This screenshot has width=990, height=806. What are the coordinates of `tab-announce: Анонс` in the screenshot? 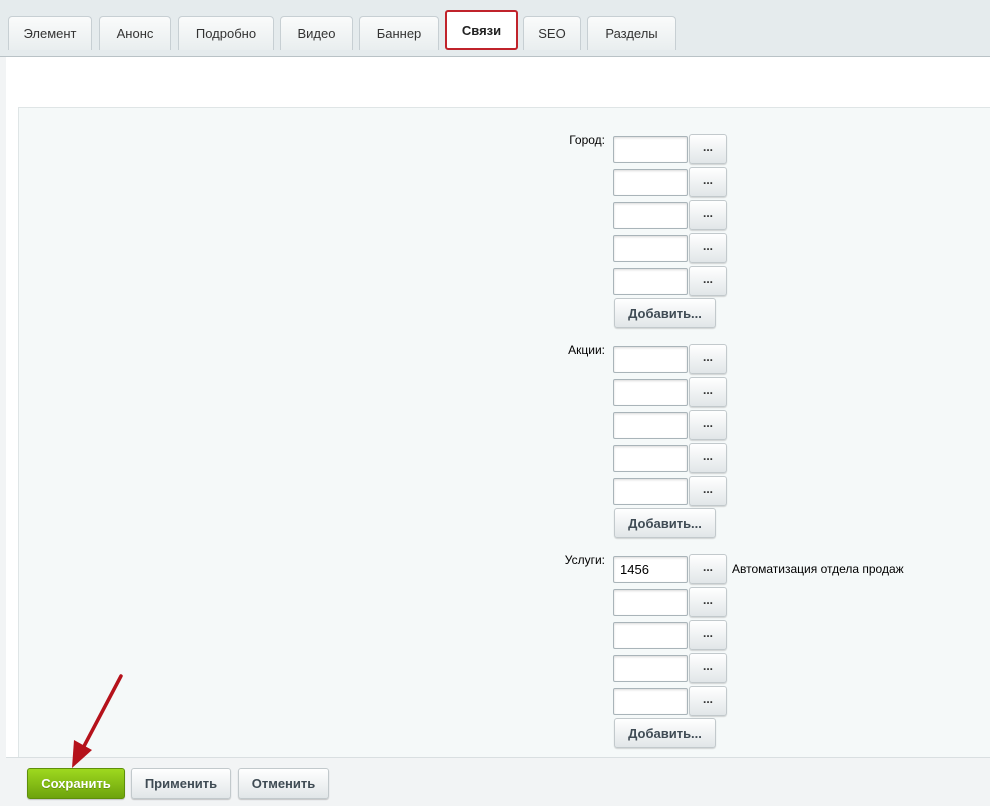 It's located at (135, 33).